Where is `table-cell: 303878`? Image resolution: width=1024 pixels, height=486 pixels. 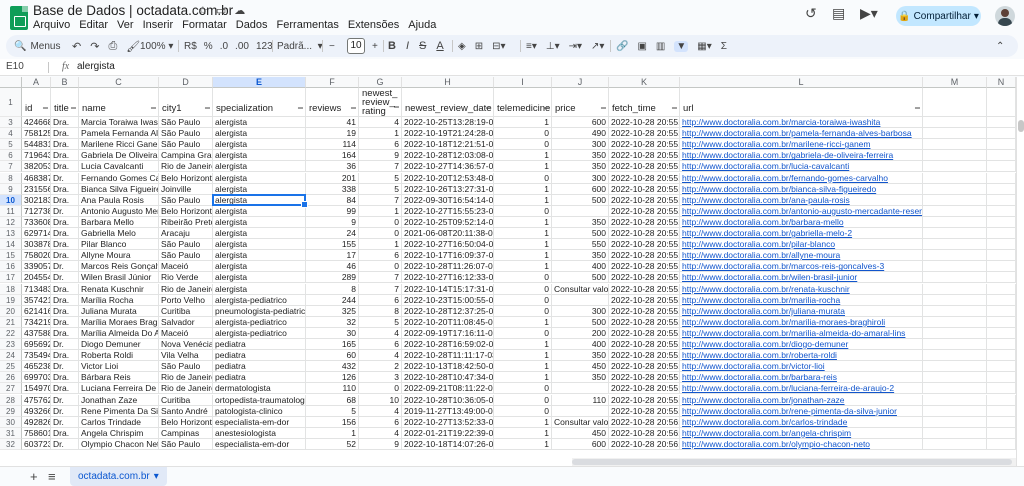
table-cell: 303878 is located at coordinates (36, 245).